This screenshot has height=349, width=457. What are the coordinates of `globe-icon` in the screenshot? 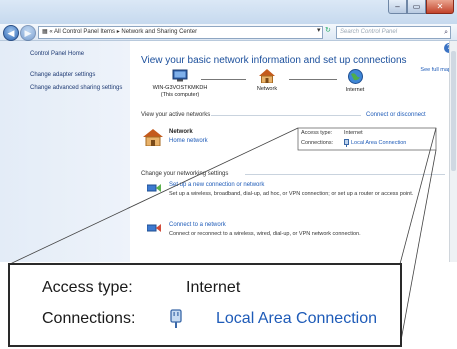 It's located at (355, 76).